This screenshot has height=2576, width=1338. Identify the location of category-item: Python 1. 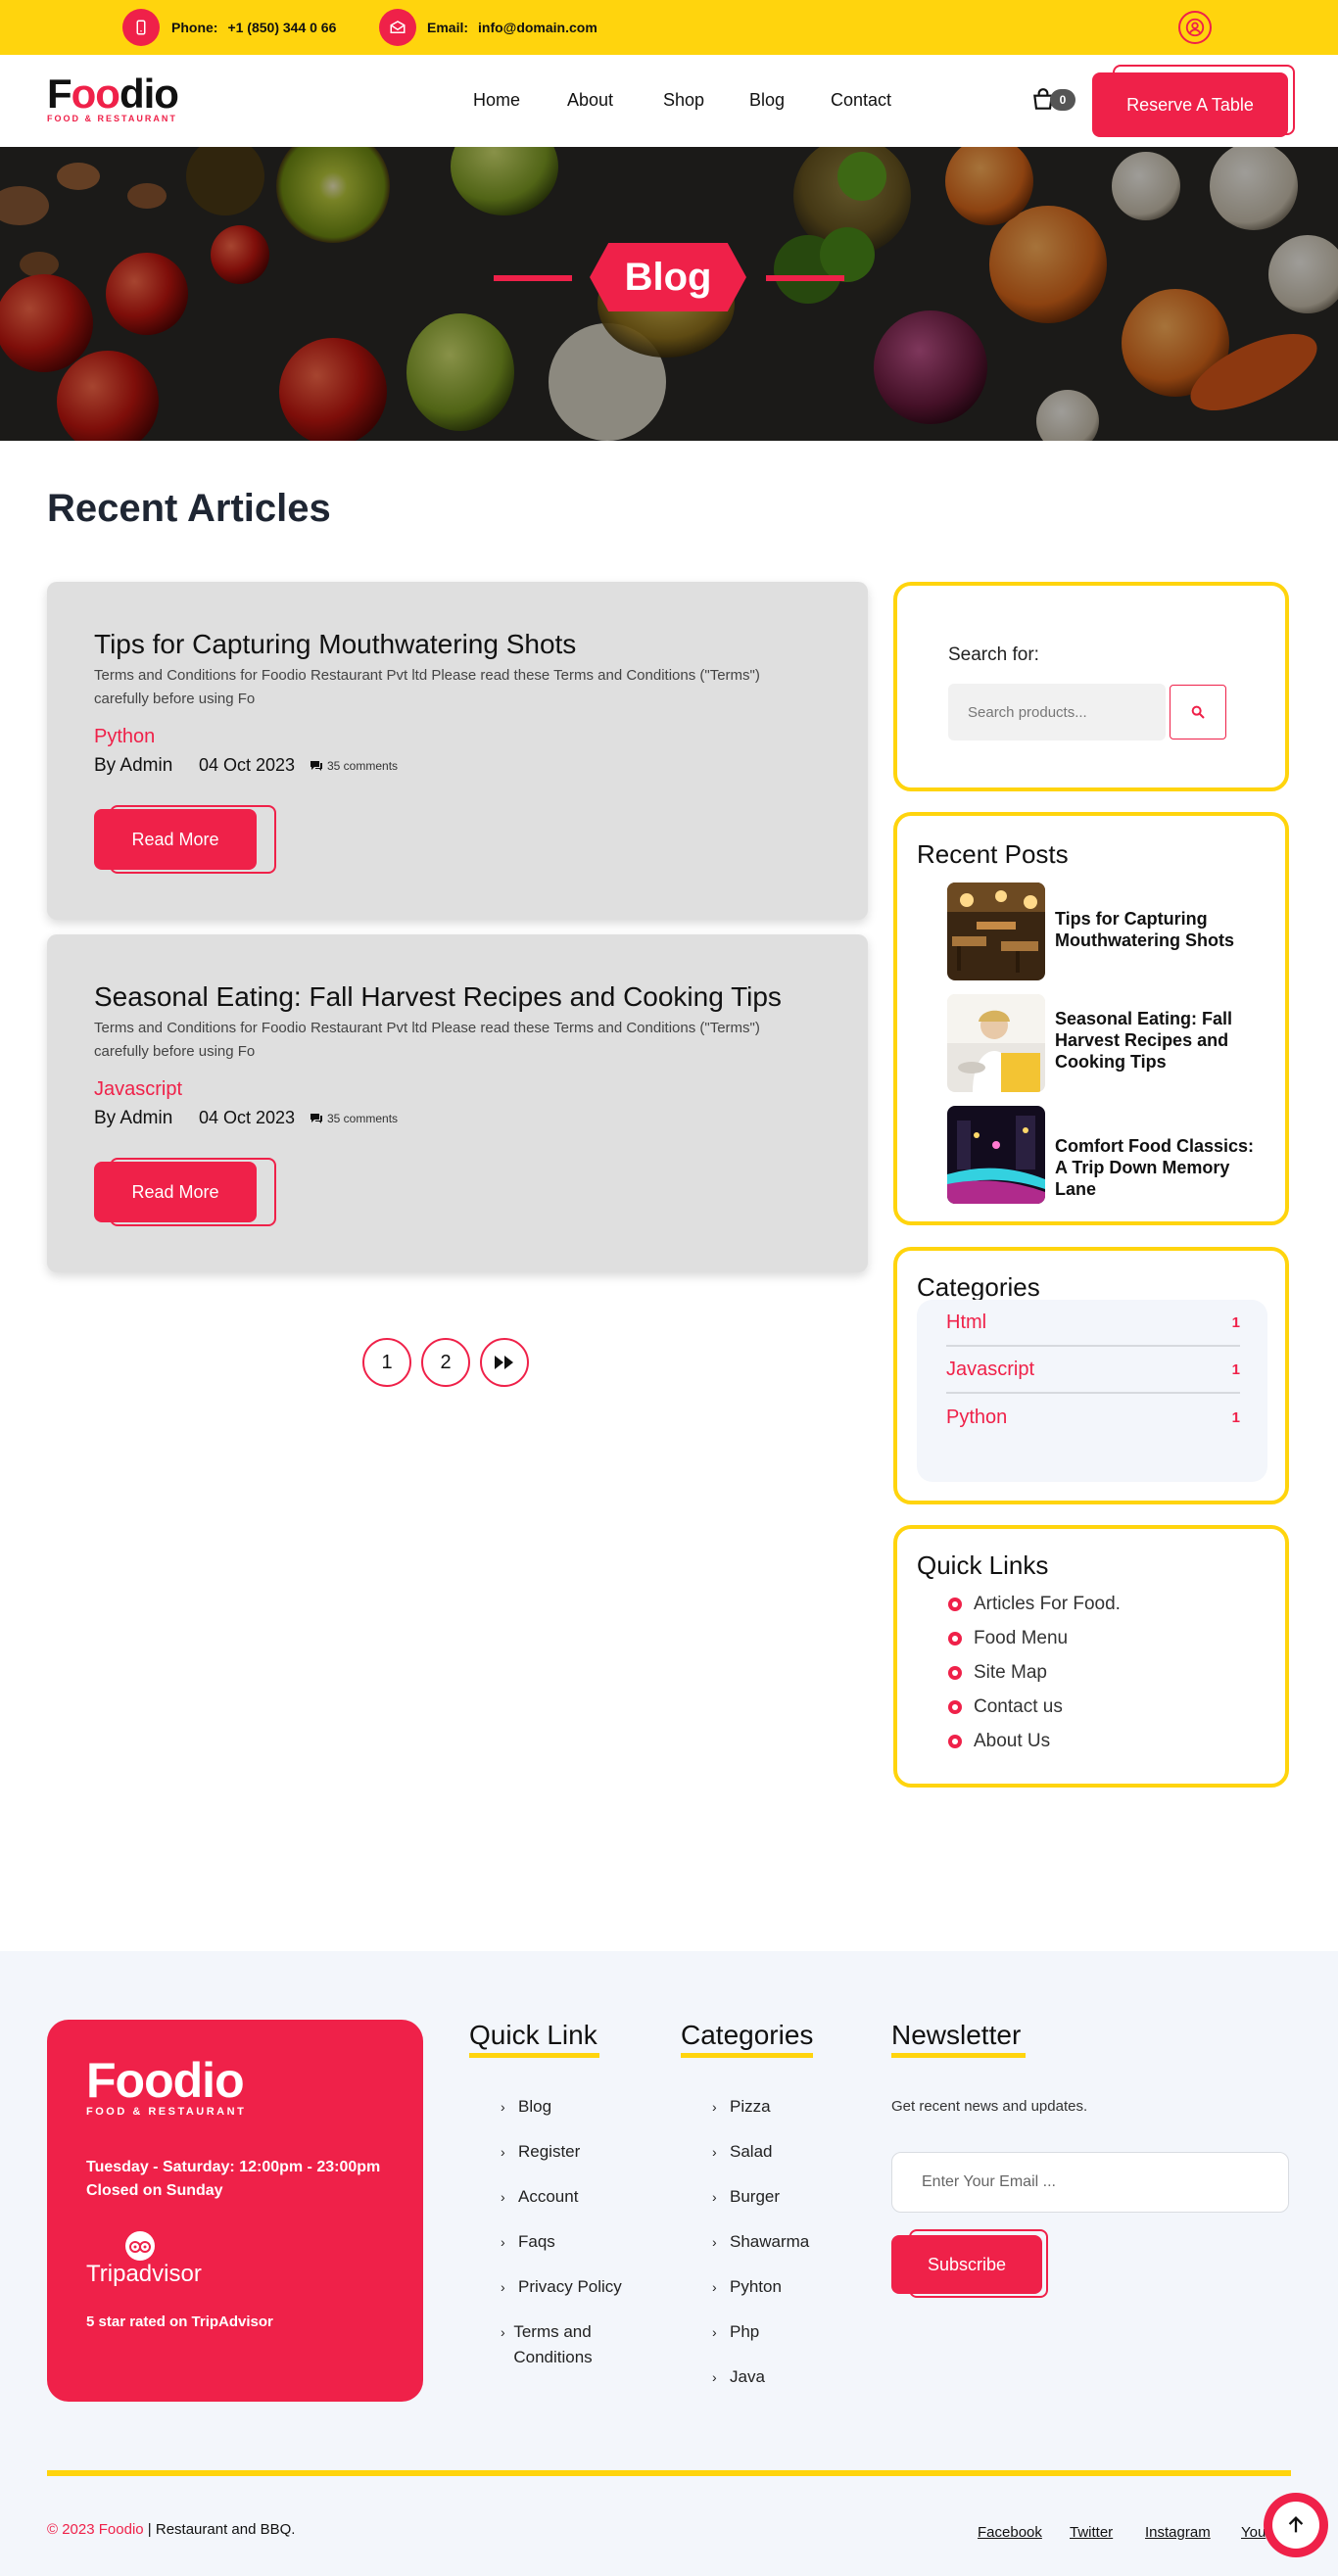
(1093, 1418).